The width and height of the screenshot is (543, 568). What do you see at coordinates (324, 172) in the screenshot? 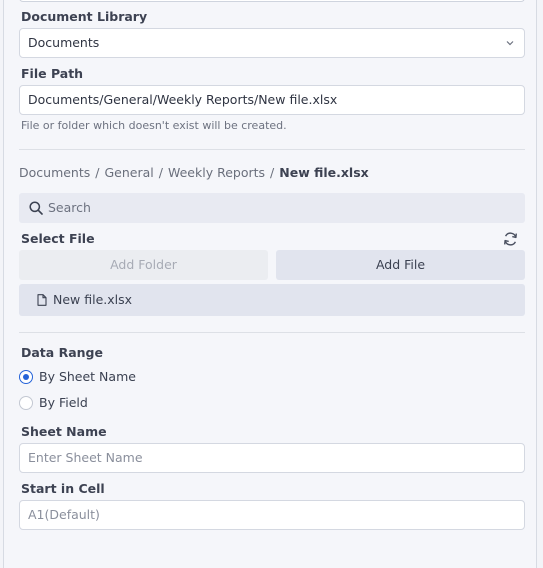
I see `breadcrumb-current: New file.xlsx` at bounding box center [324, 172].